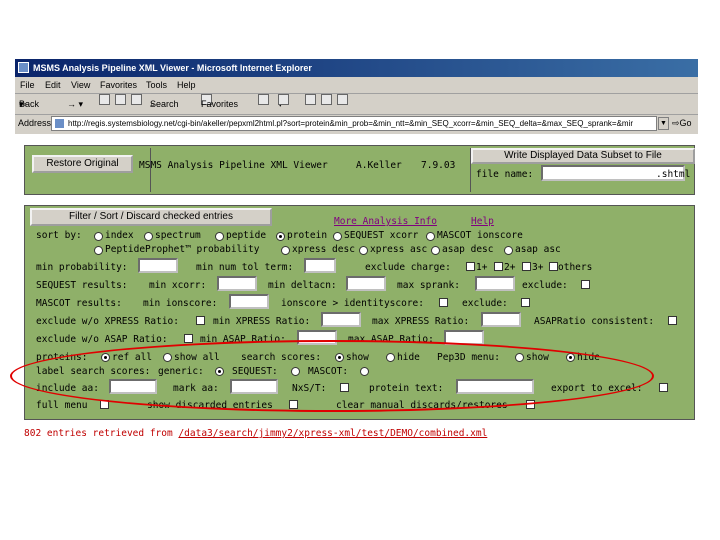 The height and width of the screenshot is (540, 720). Describe the element at coordinates (219, 371) in the screenshot. I see `label-generic-radio` at that location.